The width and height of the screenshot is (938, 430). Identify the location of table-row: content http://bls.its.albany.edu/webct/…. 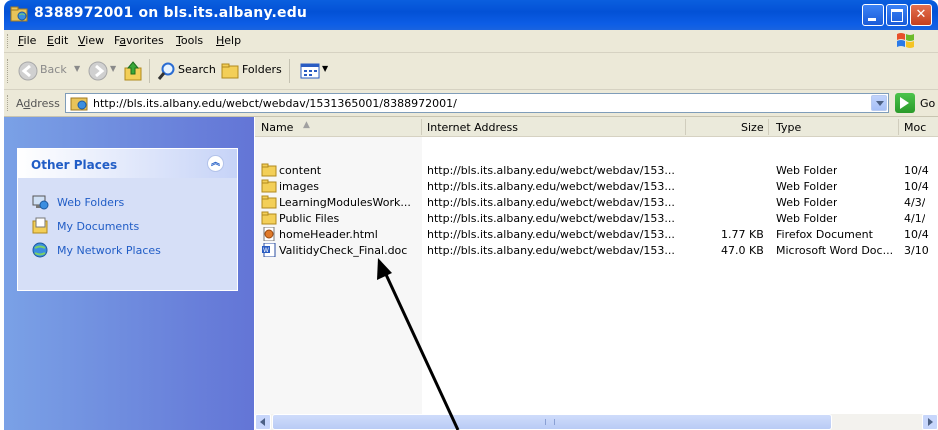
(596, 171).